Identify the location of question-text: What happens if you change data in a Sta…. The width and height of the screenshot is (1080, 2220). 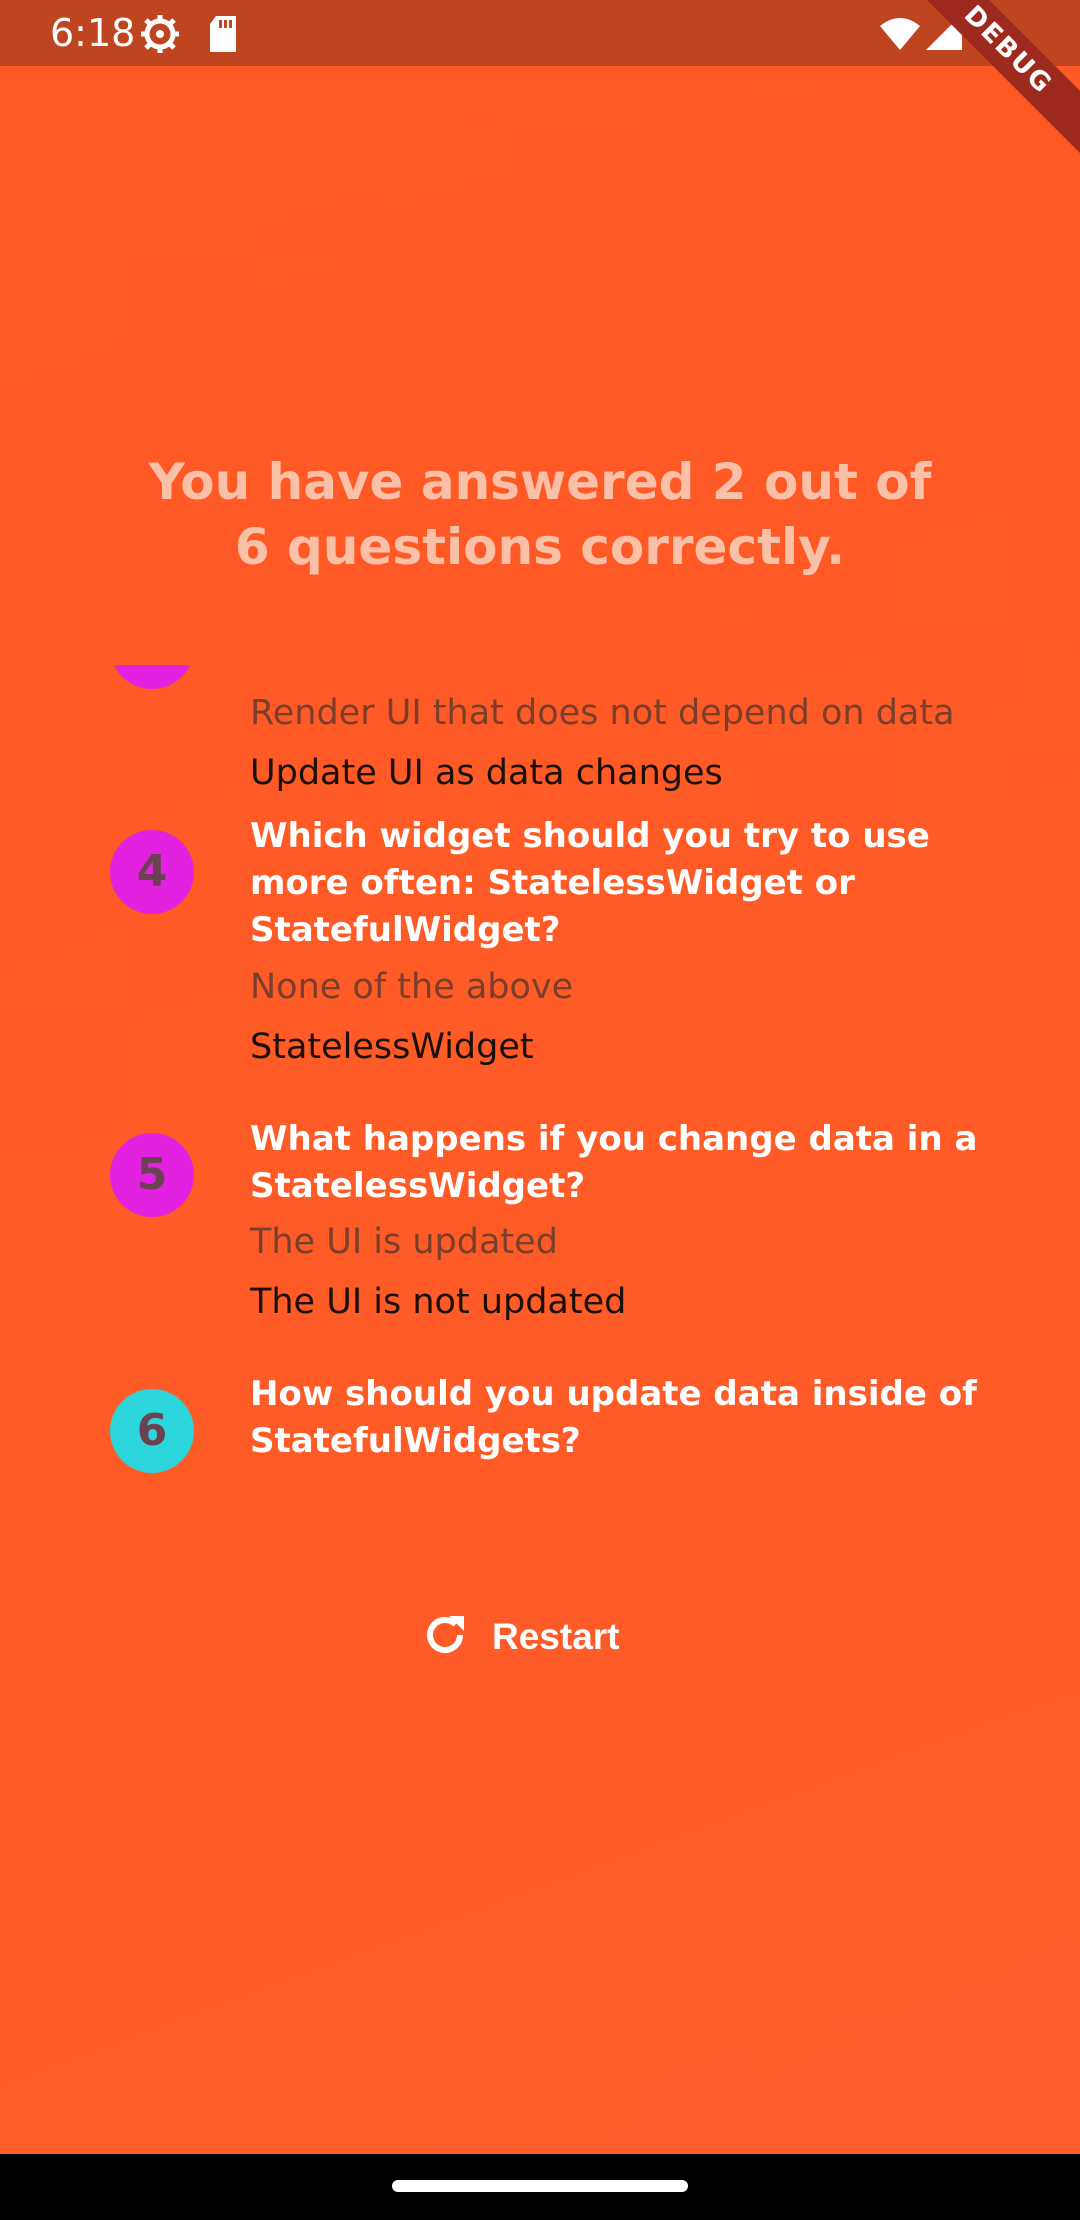
(614, 1162).